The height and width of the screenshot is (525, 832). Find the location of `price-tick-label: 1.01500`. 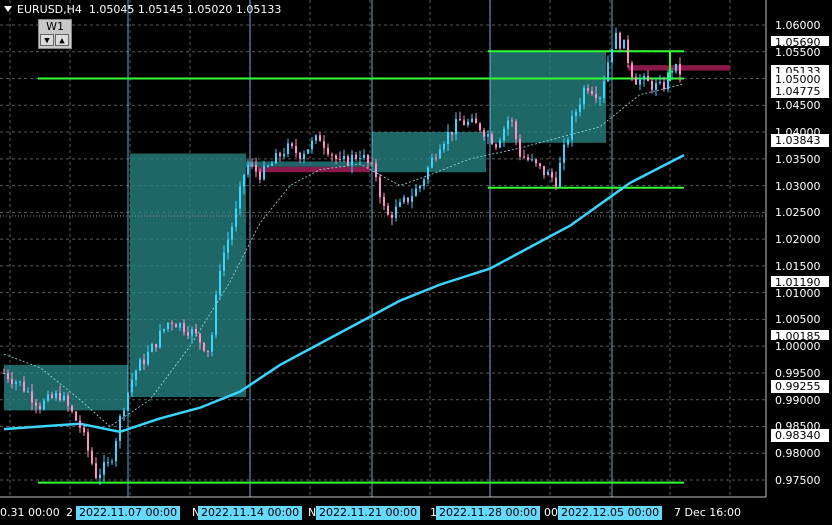

price-tick-label: 1.01500 is located at coordinates (800, 266).